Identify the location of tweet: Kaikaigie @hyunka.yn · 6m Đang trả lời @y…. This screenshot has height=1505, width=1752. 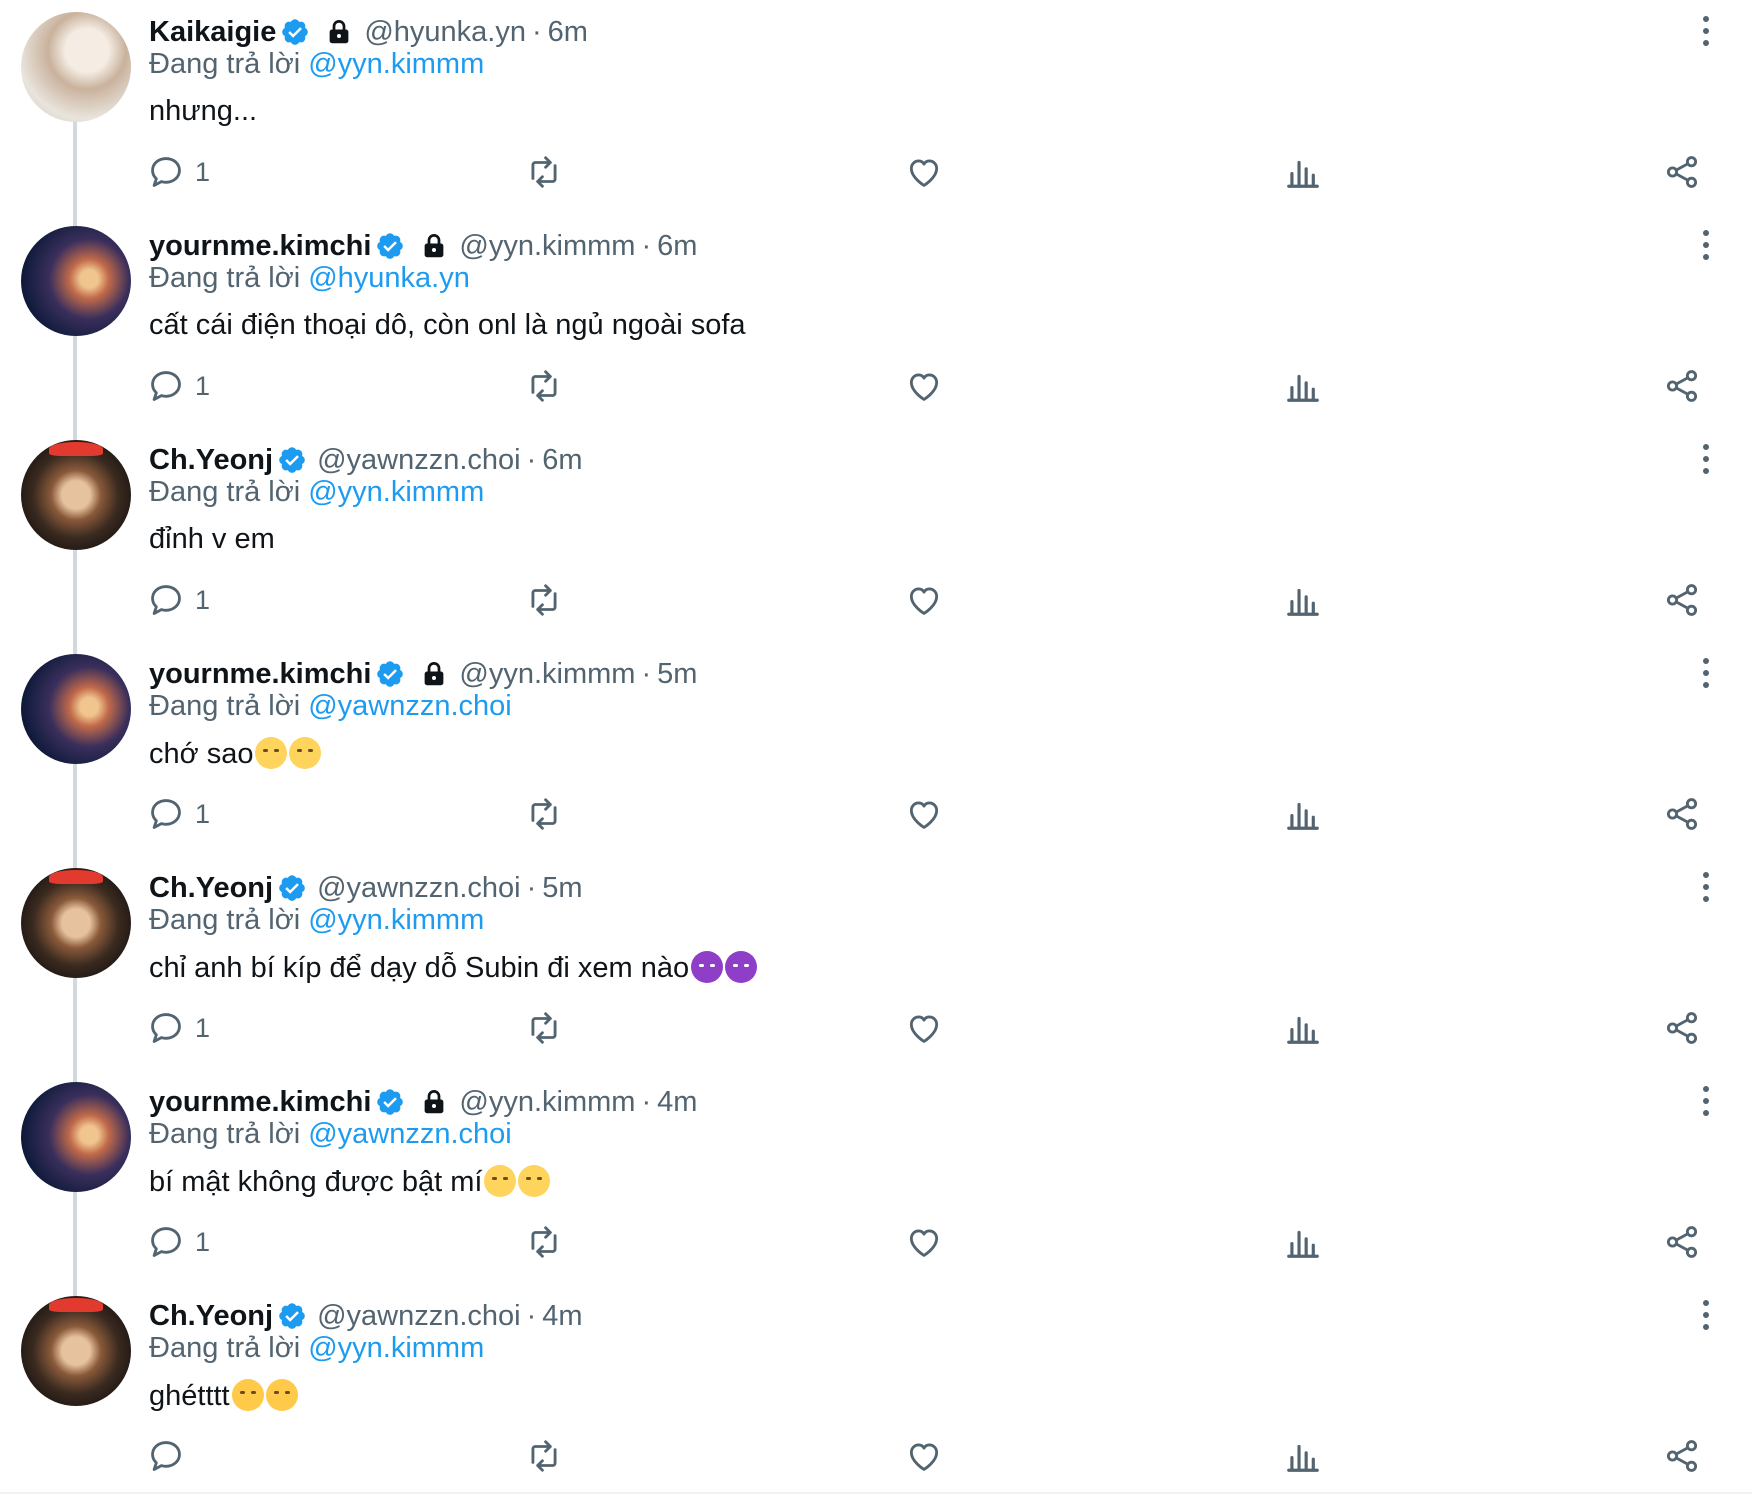
(876, 107).